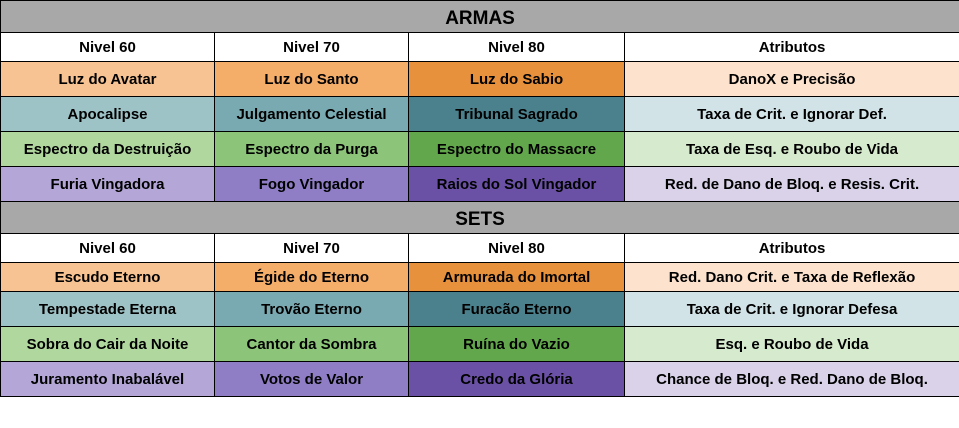 The height and width of the screenshot is (428, 959). Describe the element at coordinates (516, 79) in the screenshot. I see `table-cell: Luz do Sabio` at that location.